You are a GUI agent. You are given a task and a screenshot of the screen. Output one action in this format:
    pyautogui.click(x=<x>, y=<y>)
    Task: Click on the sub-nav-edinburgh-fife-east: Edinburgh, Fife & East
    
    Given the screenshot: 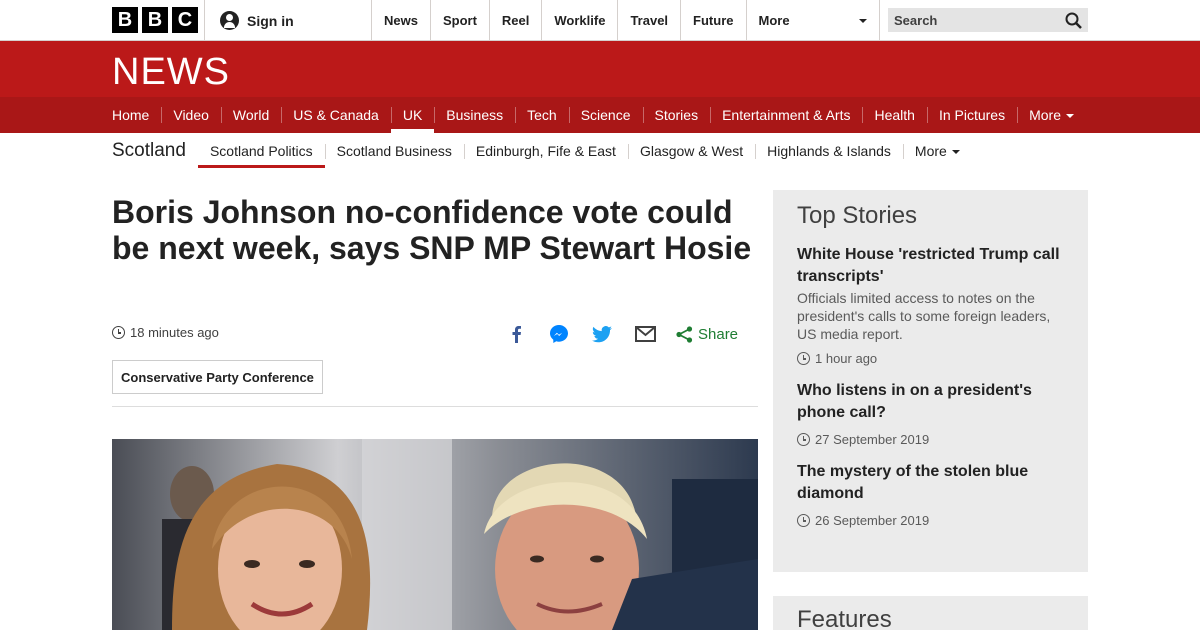 What is the action you would take?
    pyautogui.click(x=545, y=151)
    